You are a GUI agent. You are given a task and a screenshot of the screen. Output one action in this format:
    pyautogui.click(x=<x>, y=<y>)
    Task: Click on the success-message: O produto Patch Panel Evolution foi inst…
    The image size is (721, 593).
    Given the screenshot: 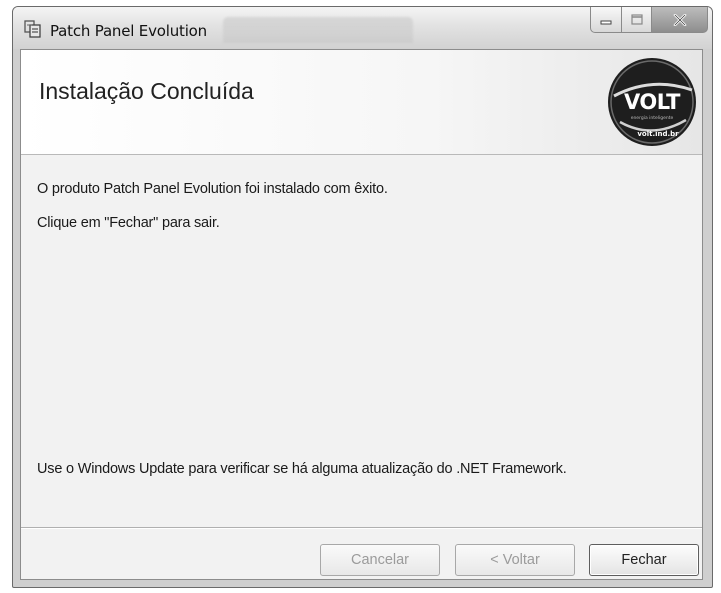 What is the action you would take?
    pyautogui.click(x=212, y=189)
    